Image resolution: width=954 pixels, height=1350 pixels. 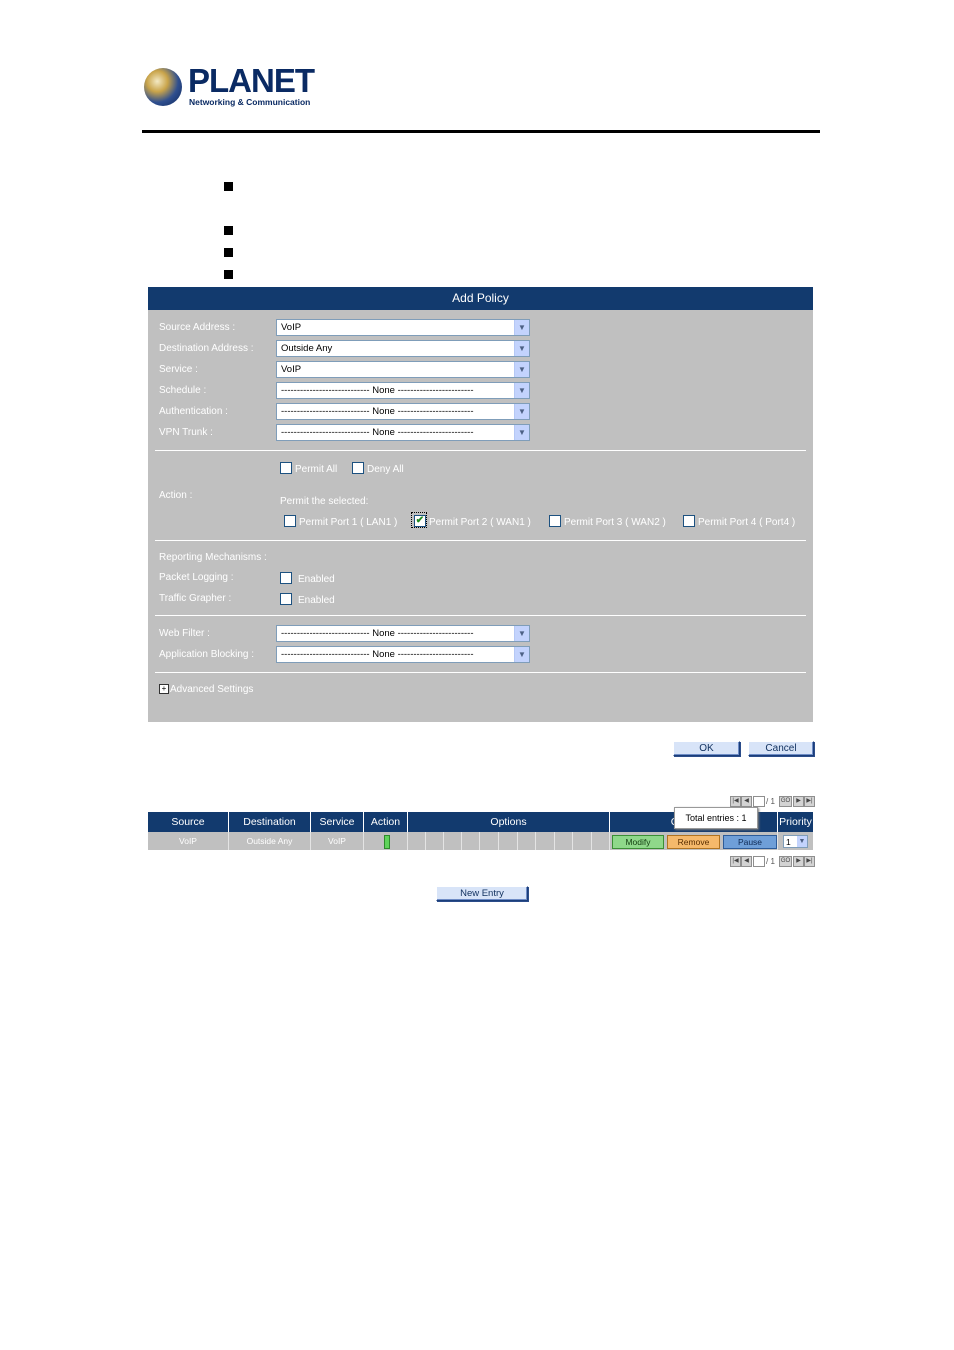 What do you see at coordinates (795, 841) in the screenshot?
I see `priority-select: 1 ▼` at bounding box center [795, 841].